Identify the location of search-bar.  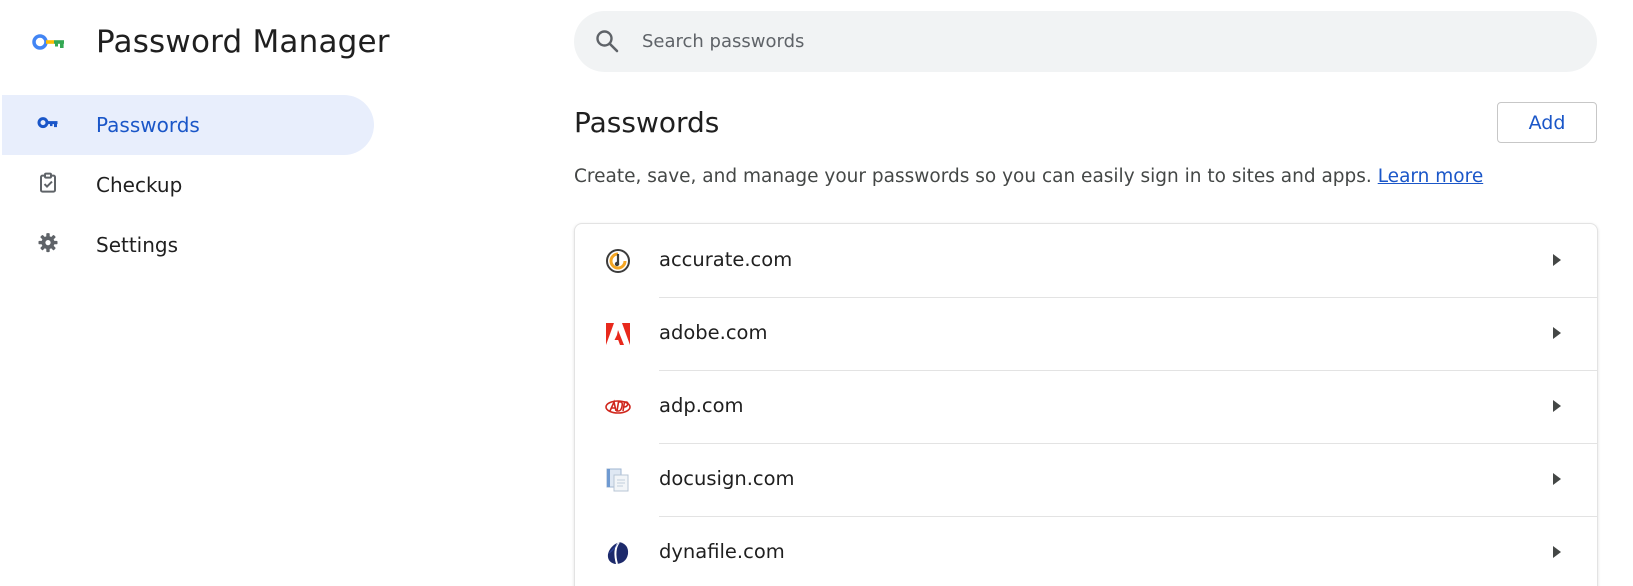
(1085, 41).